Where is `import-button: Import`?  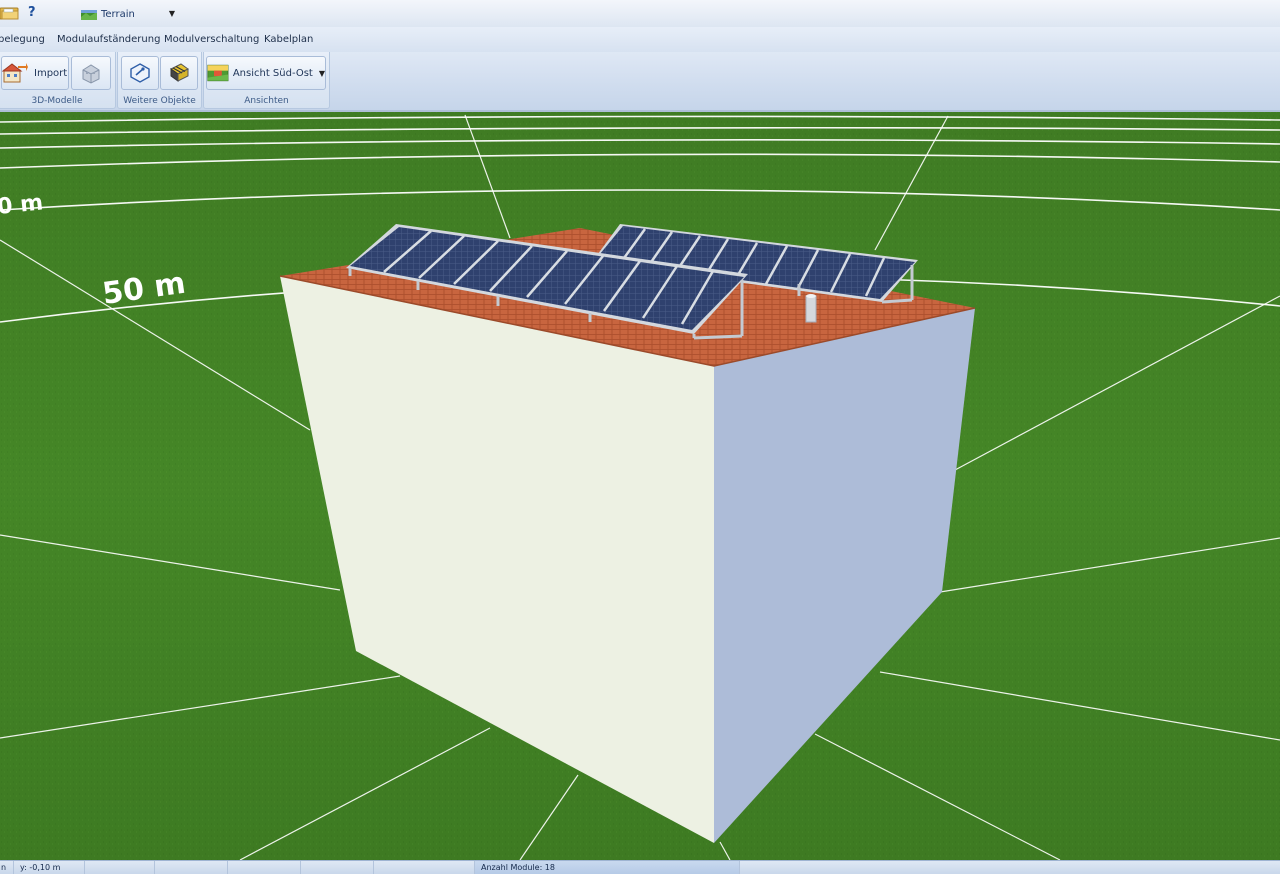
import-button: Import is located at coordinates (35, 73).